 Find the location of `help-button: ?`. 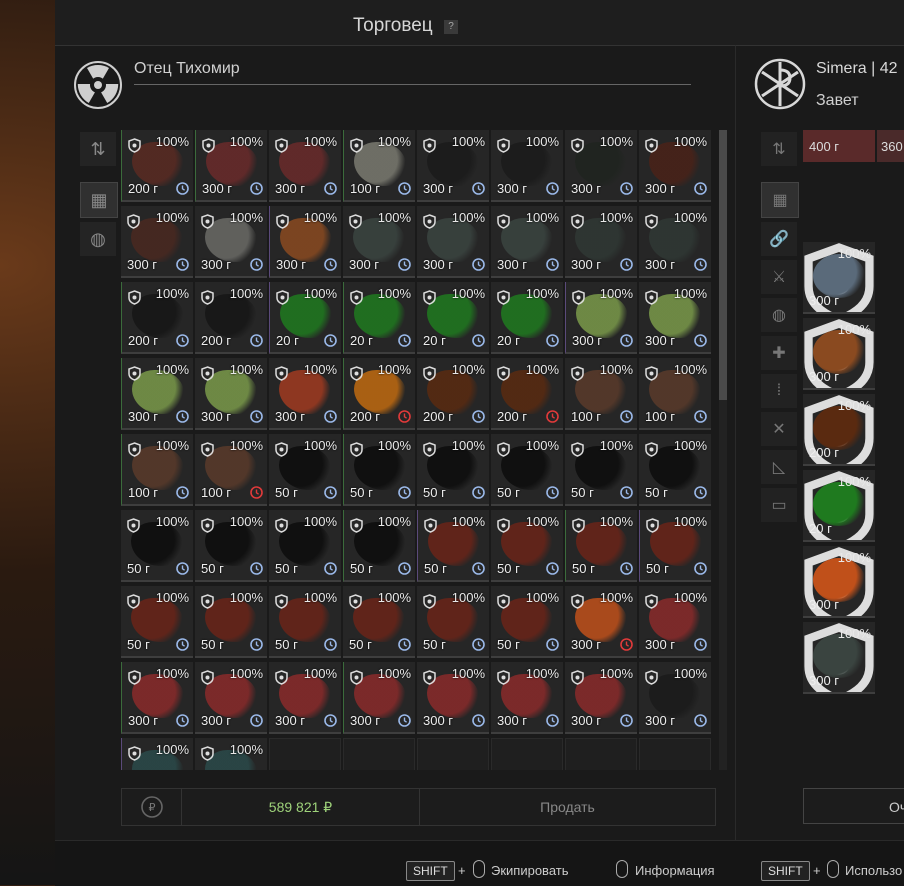

help-button: ? is located at coordinates (451, 27).